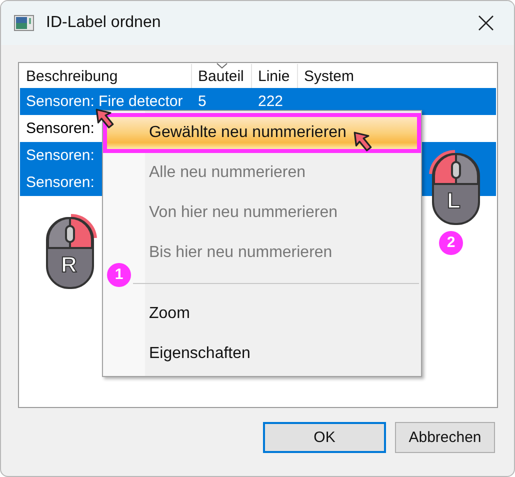 Image resolution: width=515 pixels, height=477 pixels. Describe the element at coordinates (262, 354) in the screenshot. I see `menu-item: Eigenschaften` at that location.